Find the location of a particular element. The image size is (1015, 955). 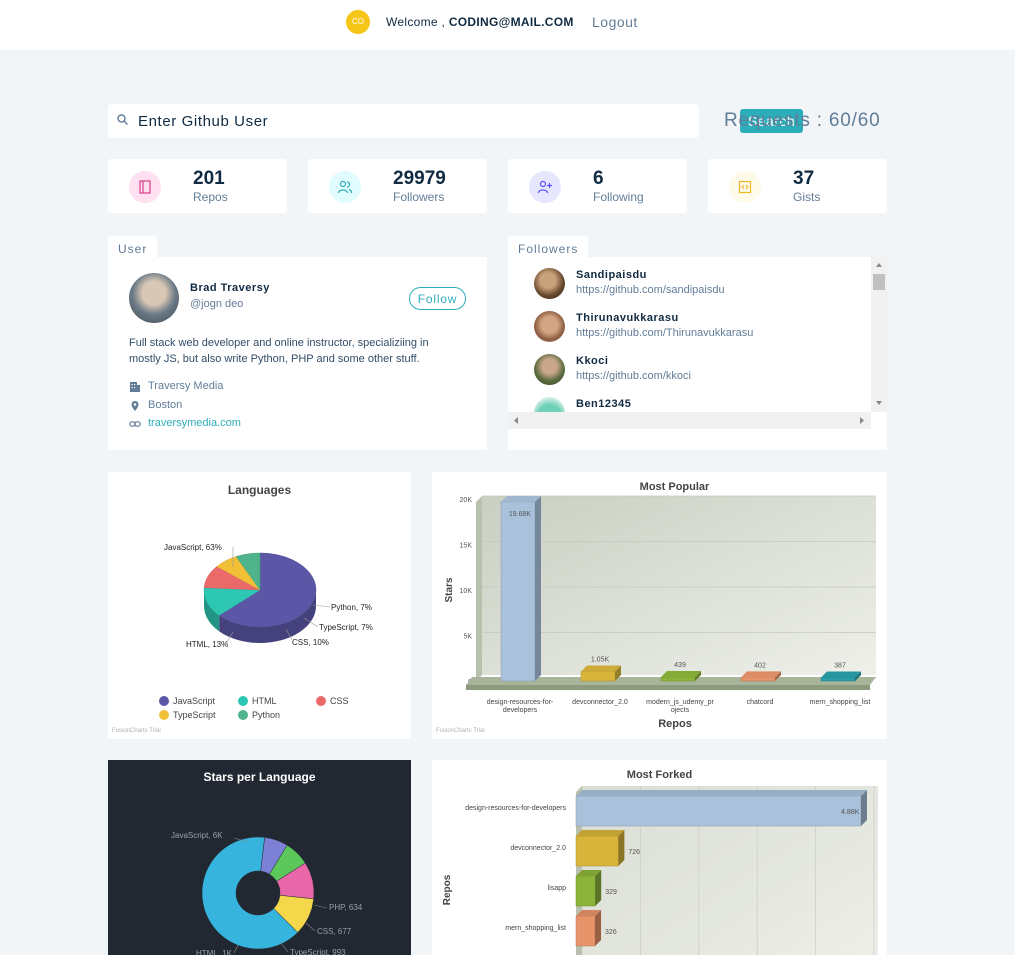

y-tick-label: design-resources-for-developers is located at coordinates (515, 808).